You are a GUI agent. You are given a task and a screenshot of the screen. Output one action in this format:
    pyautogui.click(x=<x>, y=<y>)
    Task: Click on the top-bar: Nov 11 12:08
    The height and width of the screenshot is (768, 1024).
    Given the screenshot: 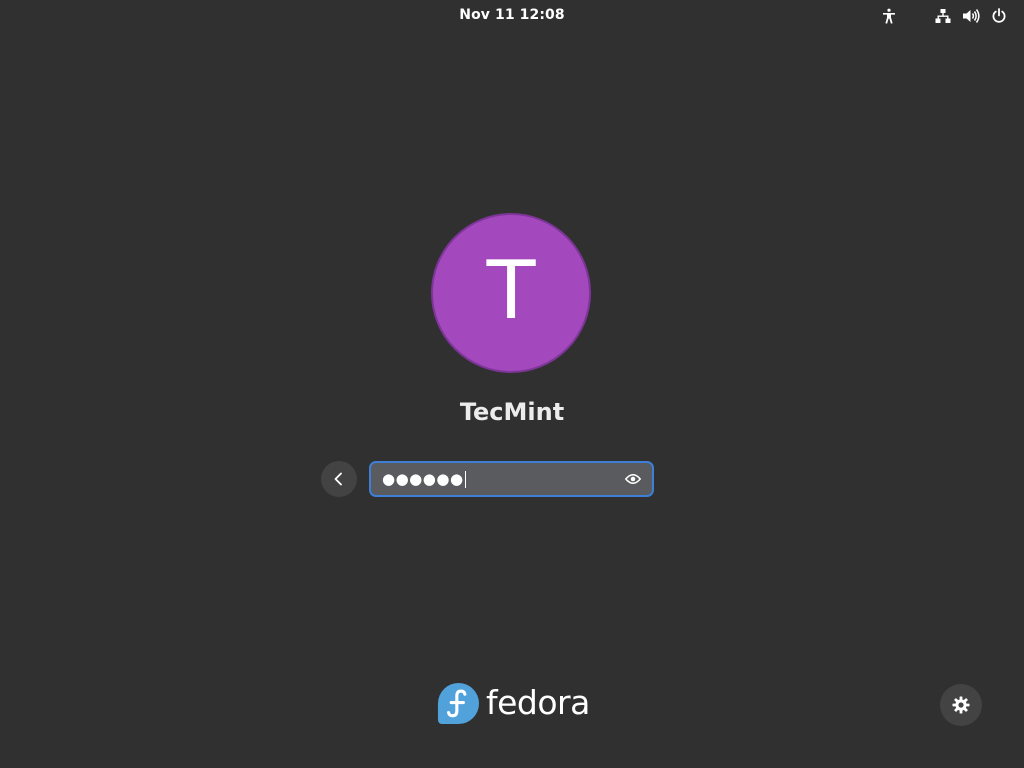 What is the action you would take?
    pyautogui.click(x=512, y=16)
    